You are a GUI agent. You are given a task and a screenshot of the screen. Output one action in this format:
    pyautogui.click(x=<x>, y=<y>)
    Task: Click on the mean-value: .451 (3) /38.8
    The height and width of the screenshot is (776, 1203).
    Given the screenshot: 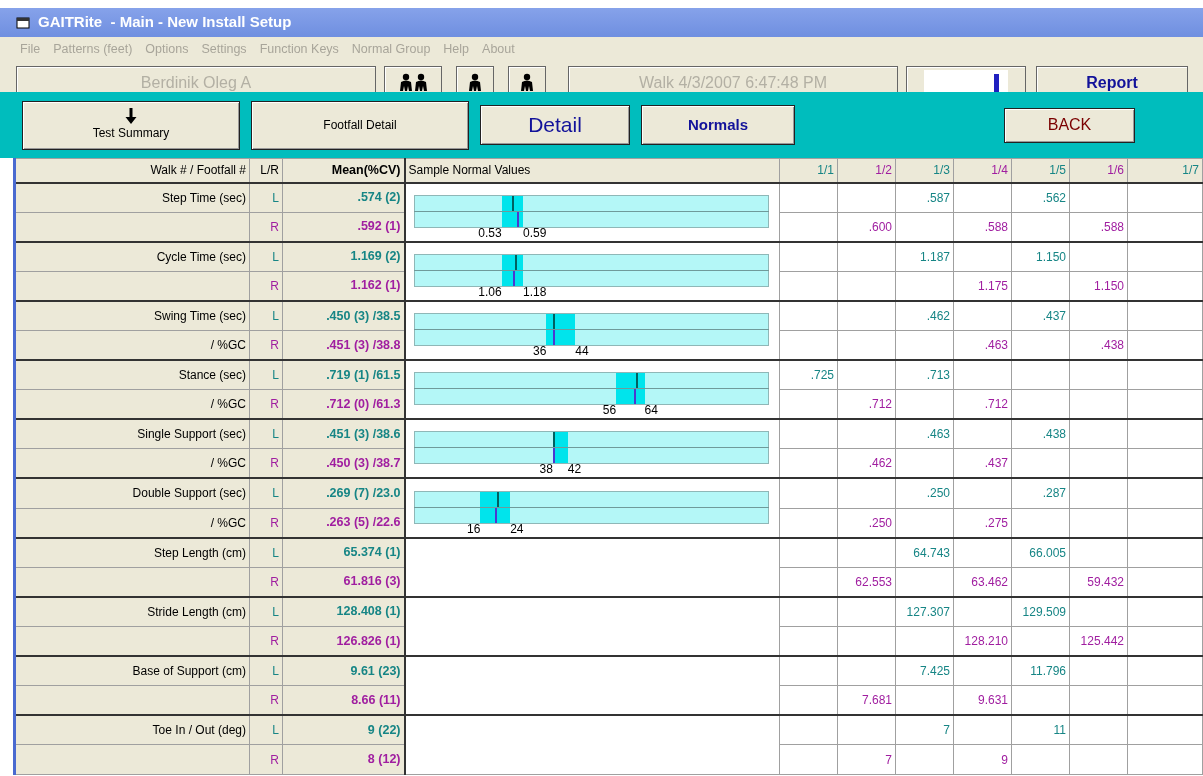 What is the action you would take?
    pyautogui.click(x=343, y=345)
    